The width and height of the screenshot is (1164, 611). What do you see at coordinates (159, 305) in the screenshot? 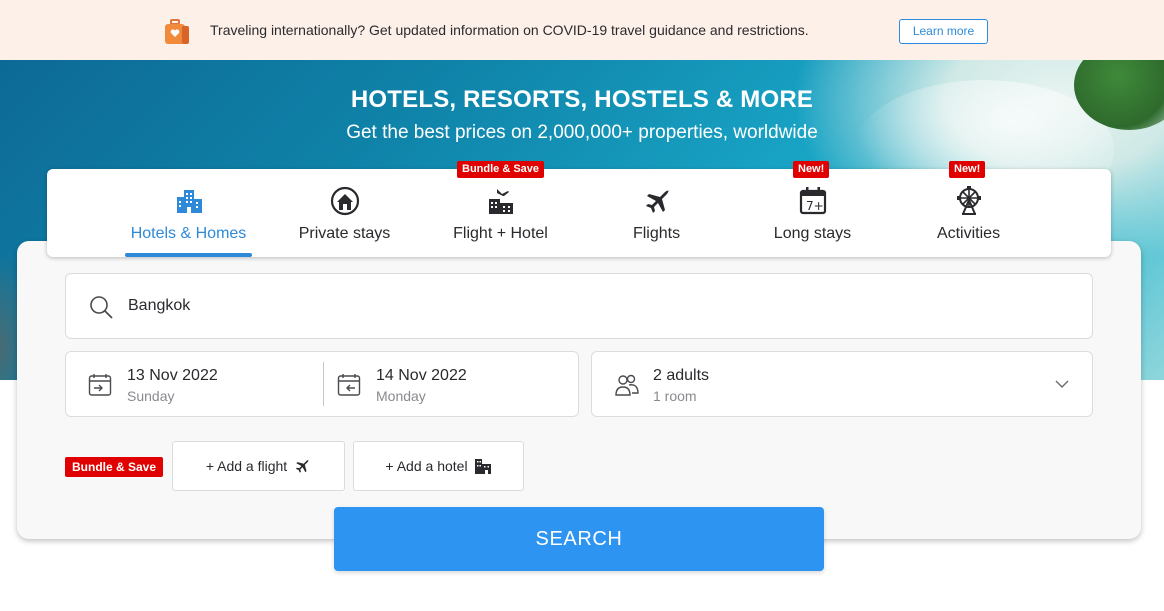
I see `destination-value: Bangkok` at bounding box center [159, 305].